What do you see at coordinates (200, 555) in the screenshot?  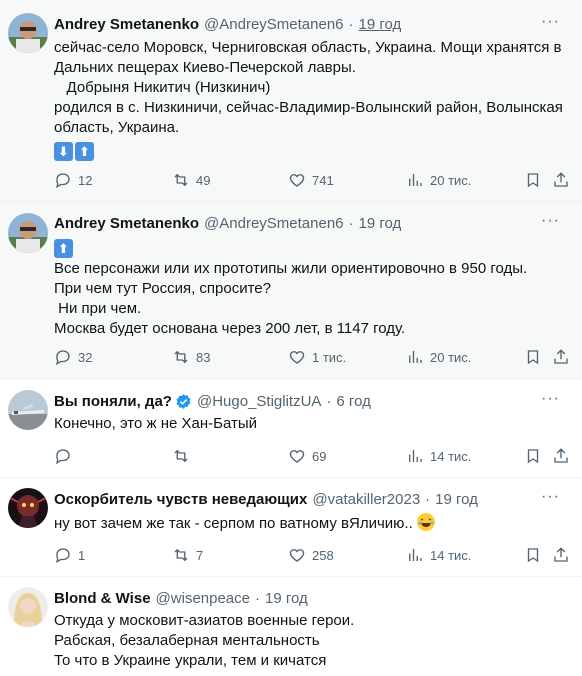 I see `repost-count: 7` at bounding box center [200, 555].